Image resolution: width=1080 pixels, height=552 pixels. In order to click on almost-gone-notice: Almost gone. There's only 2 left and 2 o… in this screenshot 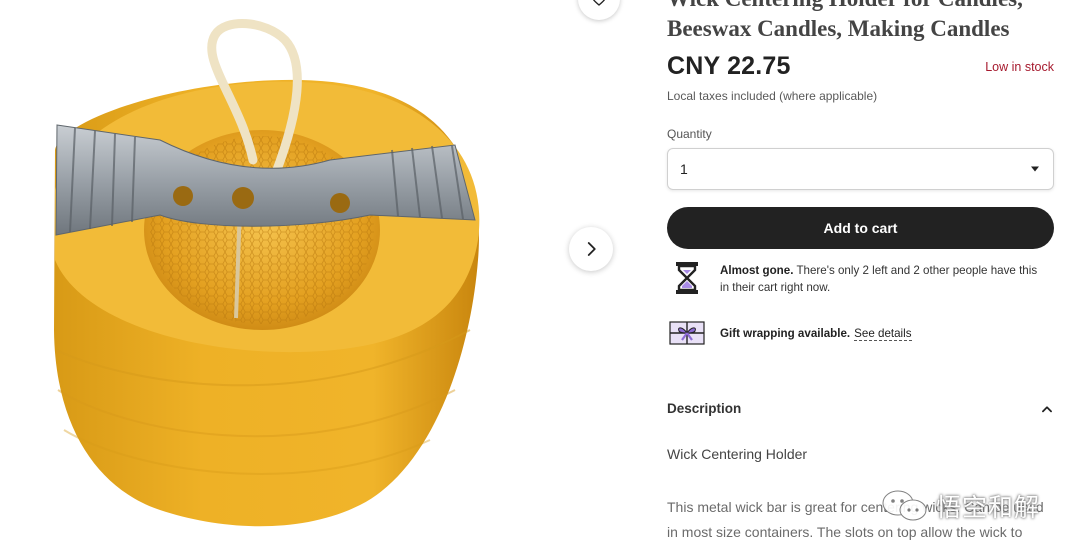, I will do `click(853, 279)`.